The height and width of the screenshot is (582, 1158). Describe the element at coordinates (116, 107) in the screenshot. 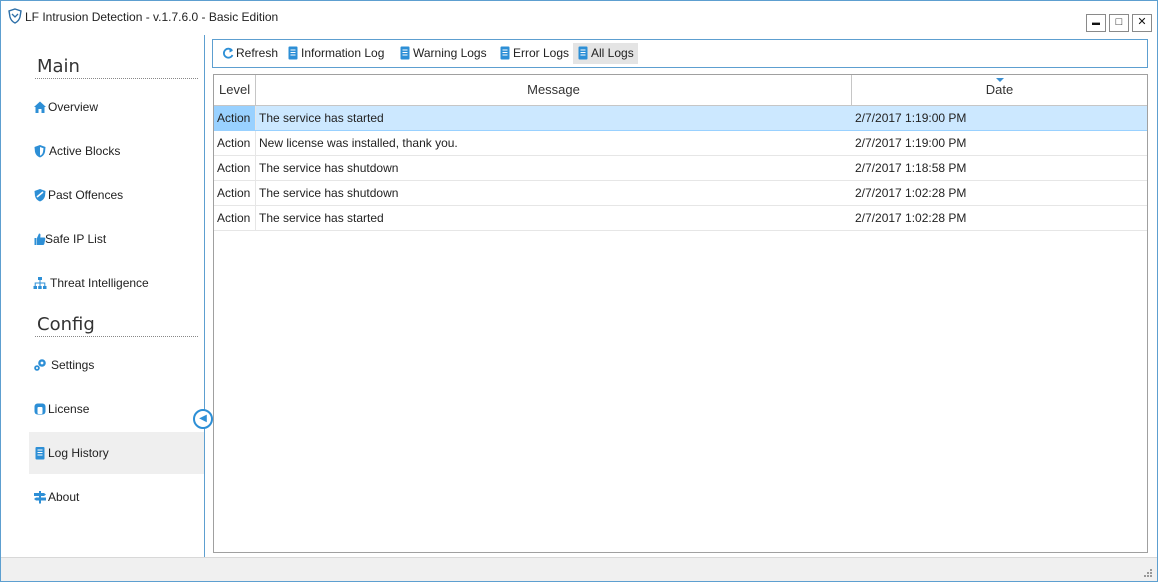

I see `sidebar-item-overview: Overview` at that location.